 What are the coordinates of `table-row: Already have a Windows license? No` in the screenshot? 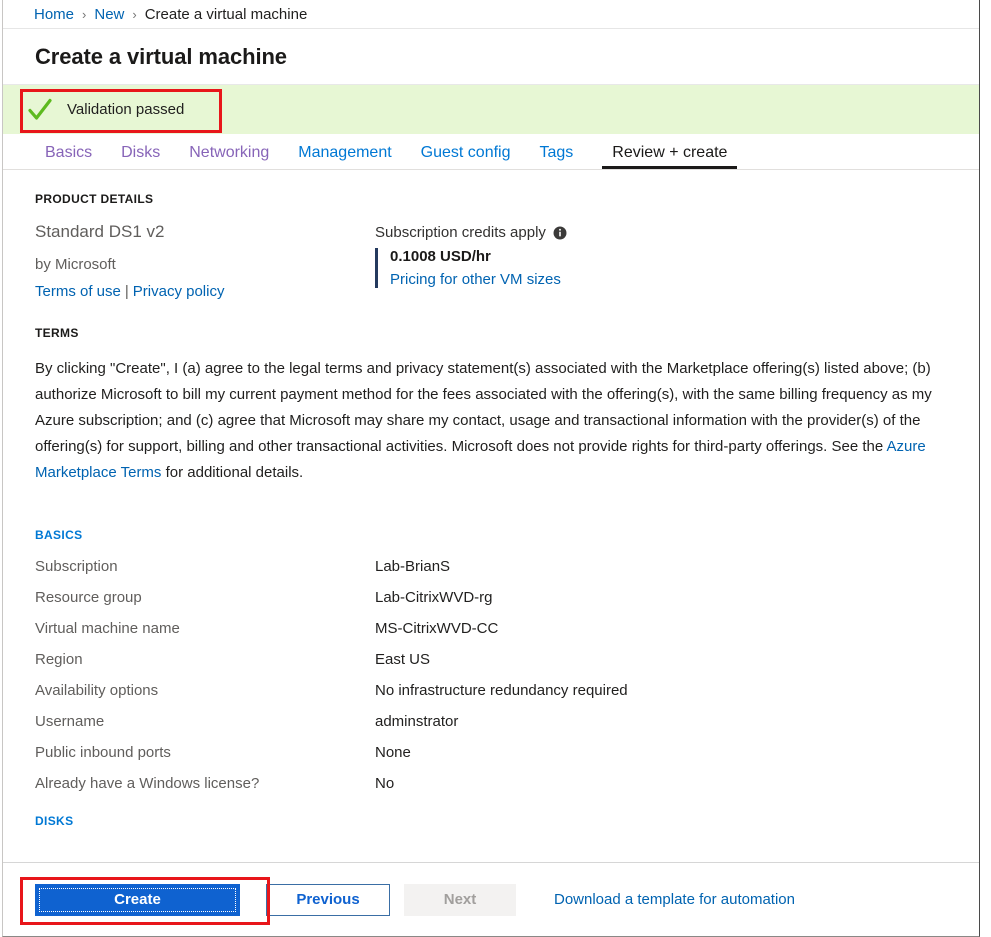 It's located at (491, 783).